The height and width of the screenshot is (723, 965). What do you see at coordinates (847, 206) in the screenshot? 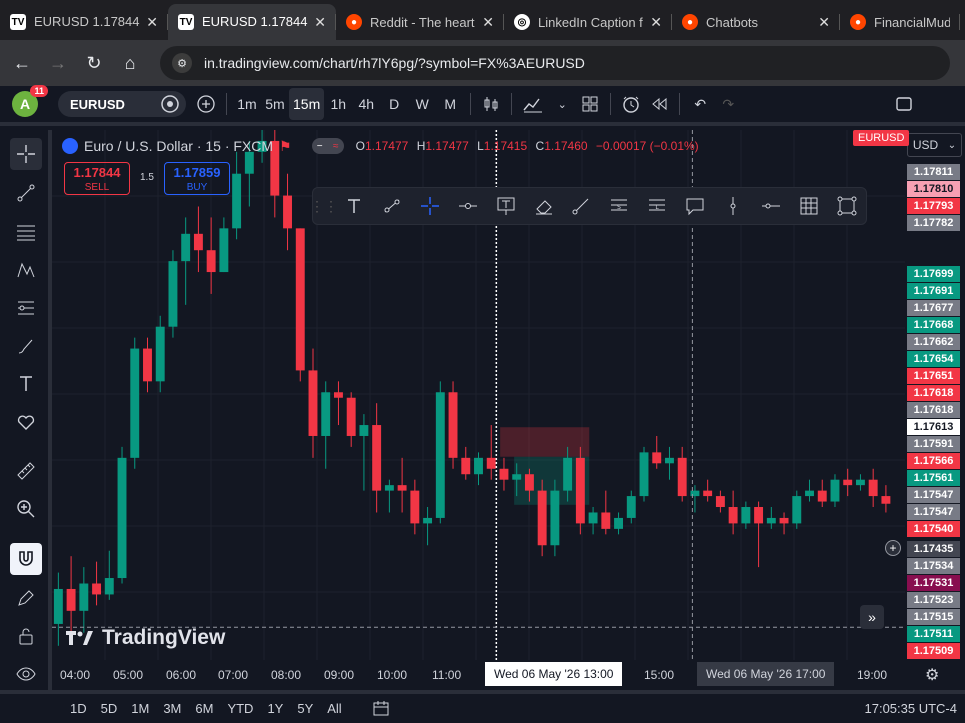
I see `rectangle-icon` at bounding box center [847, 206].